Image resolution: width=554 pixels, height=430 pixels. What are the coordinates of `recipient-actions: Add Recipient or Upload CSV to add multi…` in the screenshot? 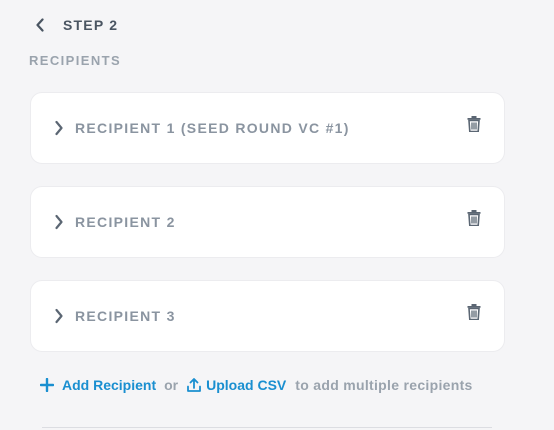 It's located at (256, 385).